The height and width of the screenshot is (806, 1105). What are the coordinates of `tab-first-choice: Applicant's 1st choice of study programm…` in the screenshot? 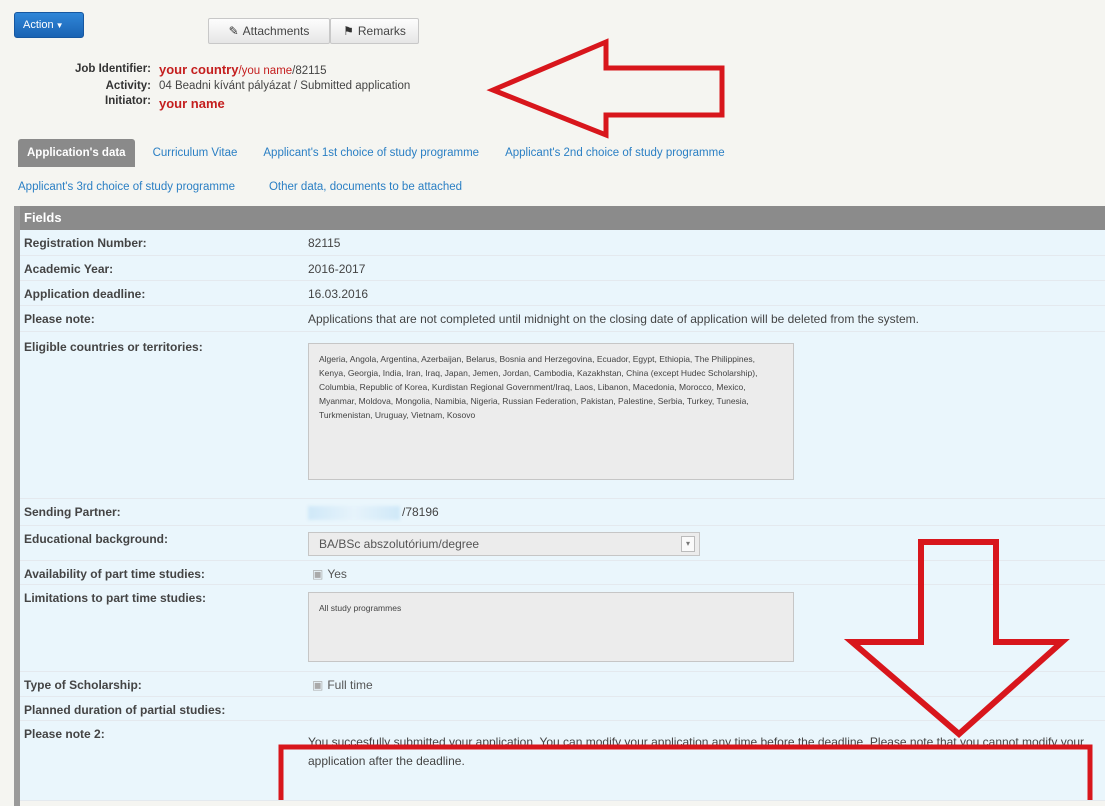 It's located at (371, 153).